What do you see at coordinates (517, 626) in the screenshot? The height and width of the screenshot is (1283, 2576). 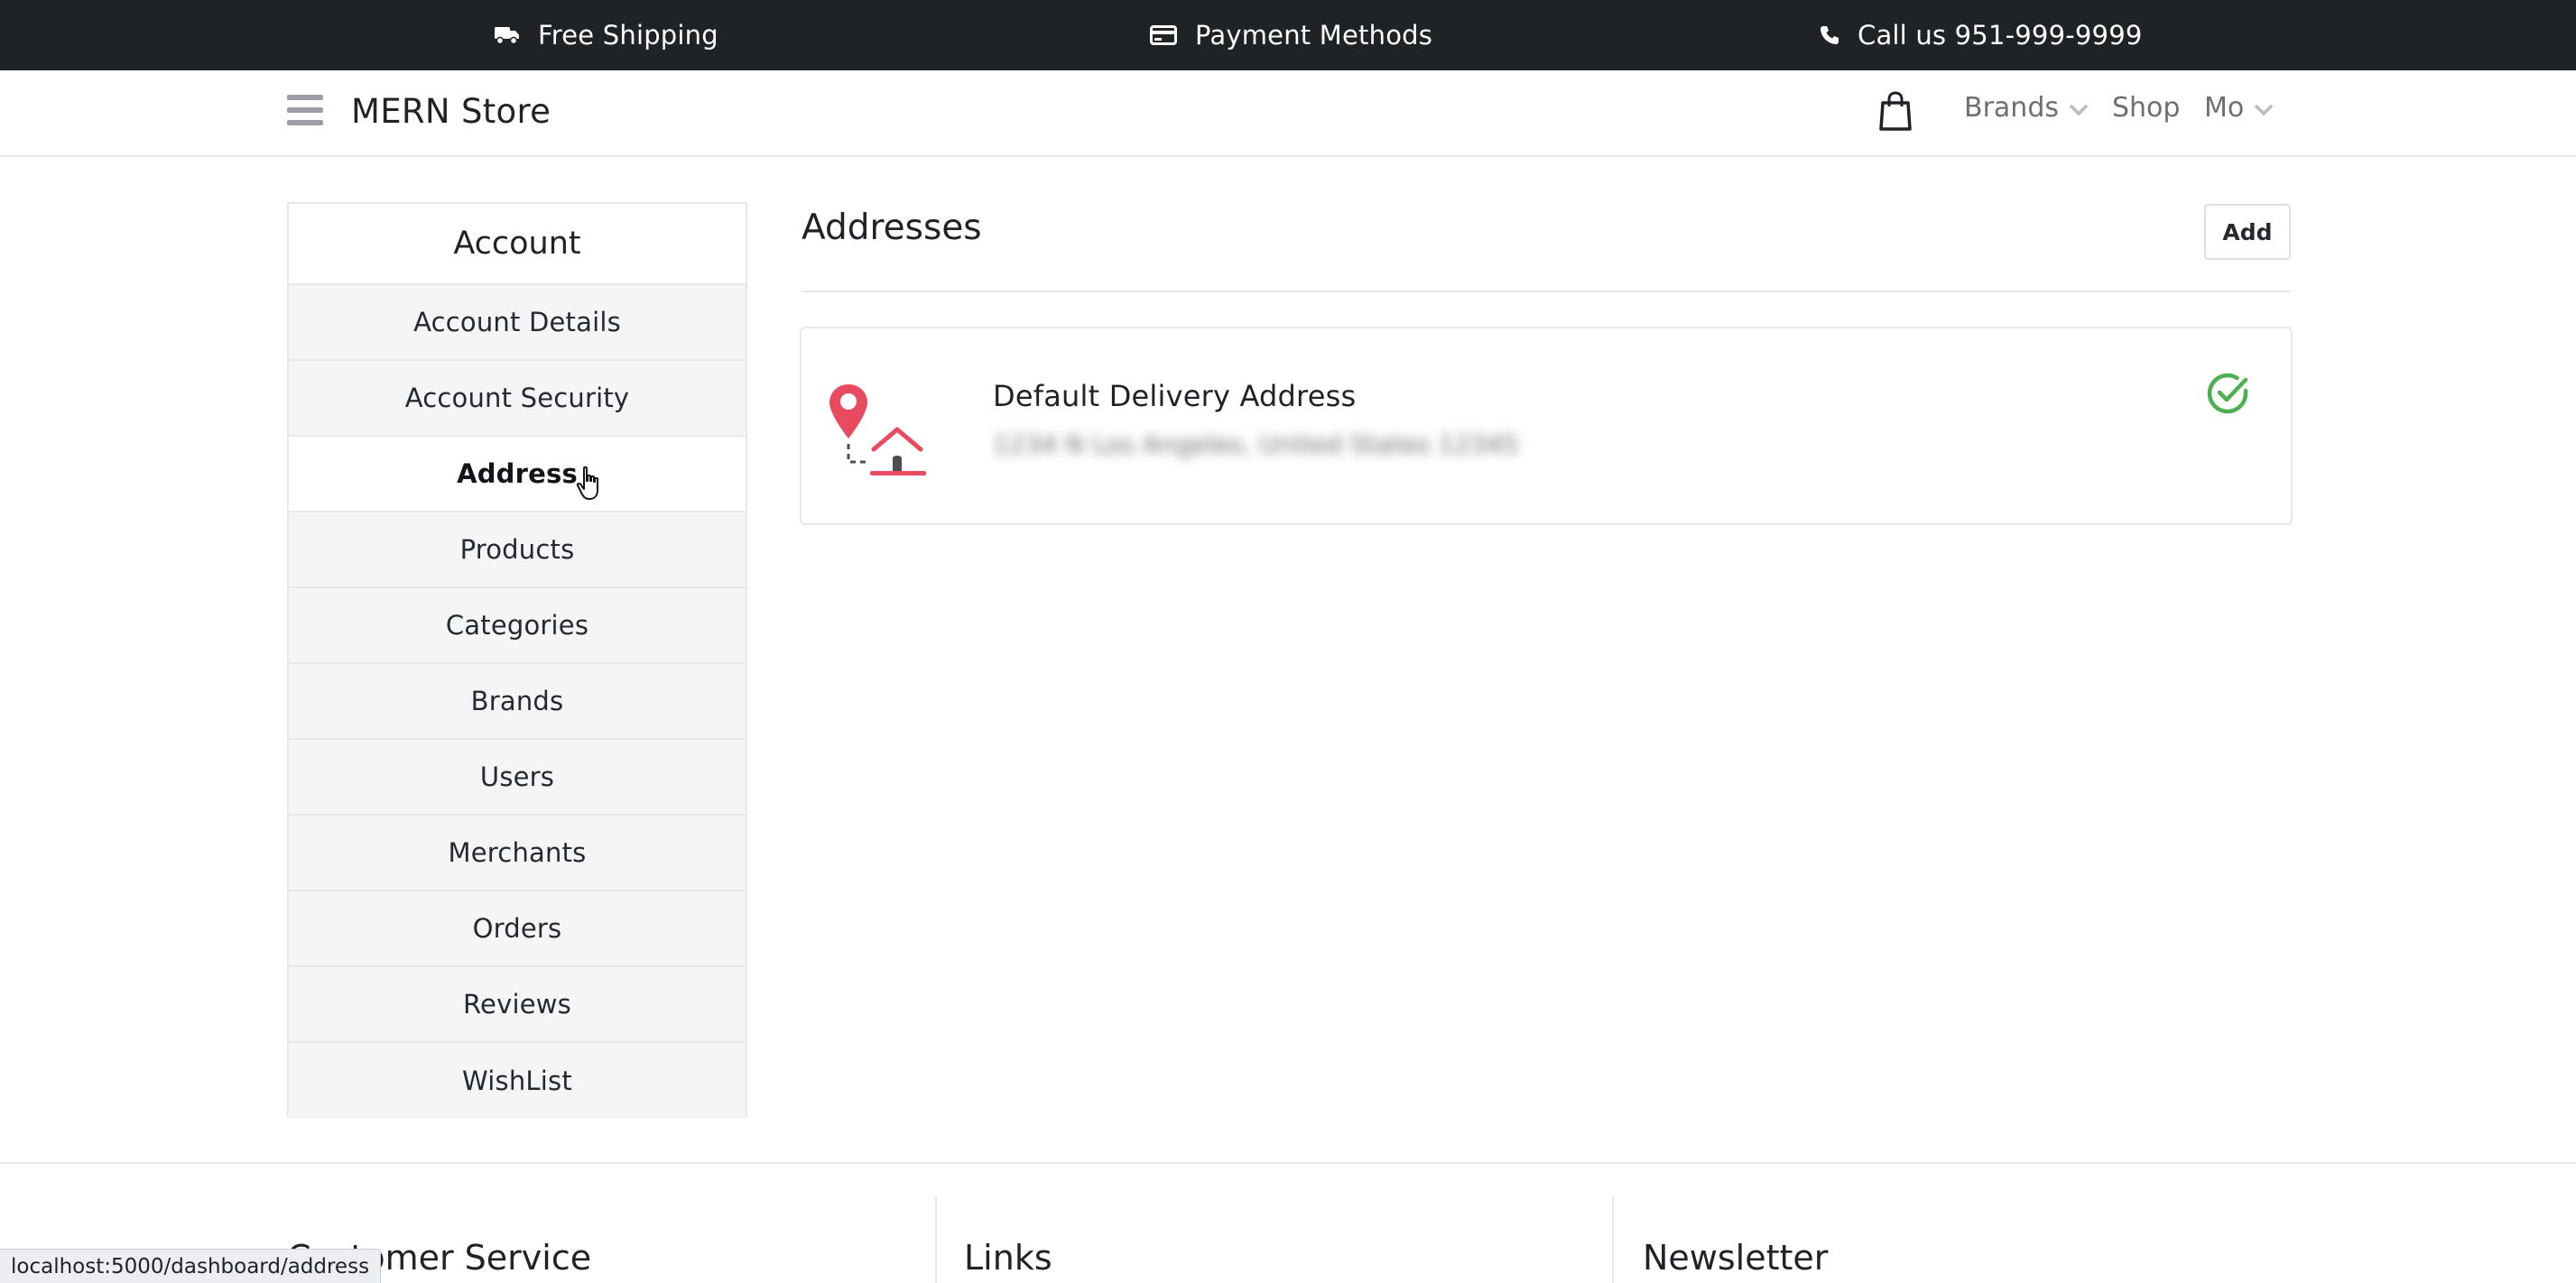 I see `sidebar-item-categories: Categories` at bounding box center [517, 626].